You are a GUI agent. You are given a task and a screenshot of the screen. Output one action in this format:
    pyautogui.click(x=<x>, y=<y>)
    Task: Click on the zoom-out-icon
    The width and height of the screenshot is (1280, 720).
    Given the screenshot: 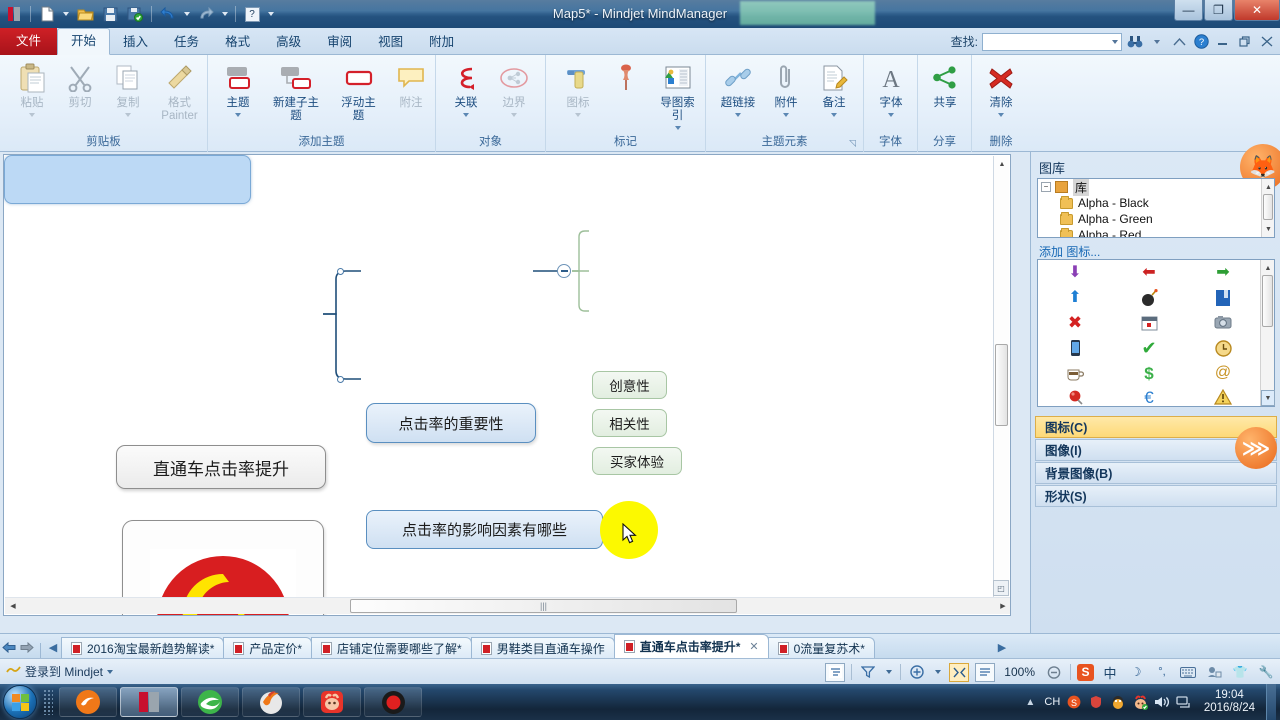 What is the action you would take?
    pyautogui.click(x=1054, y=672)
    